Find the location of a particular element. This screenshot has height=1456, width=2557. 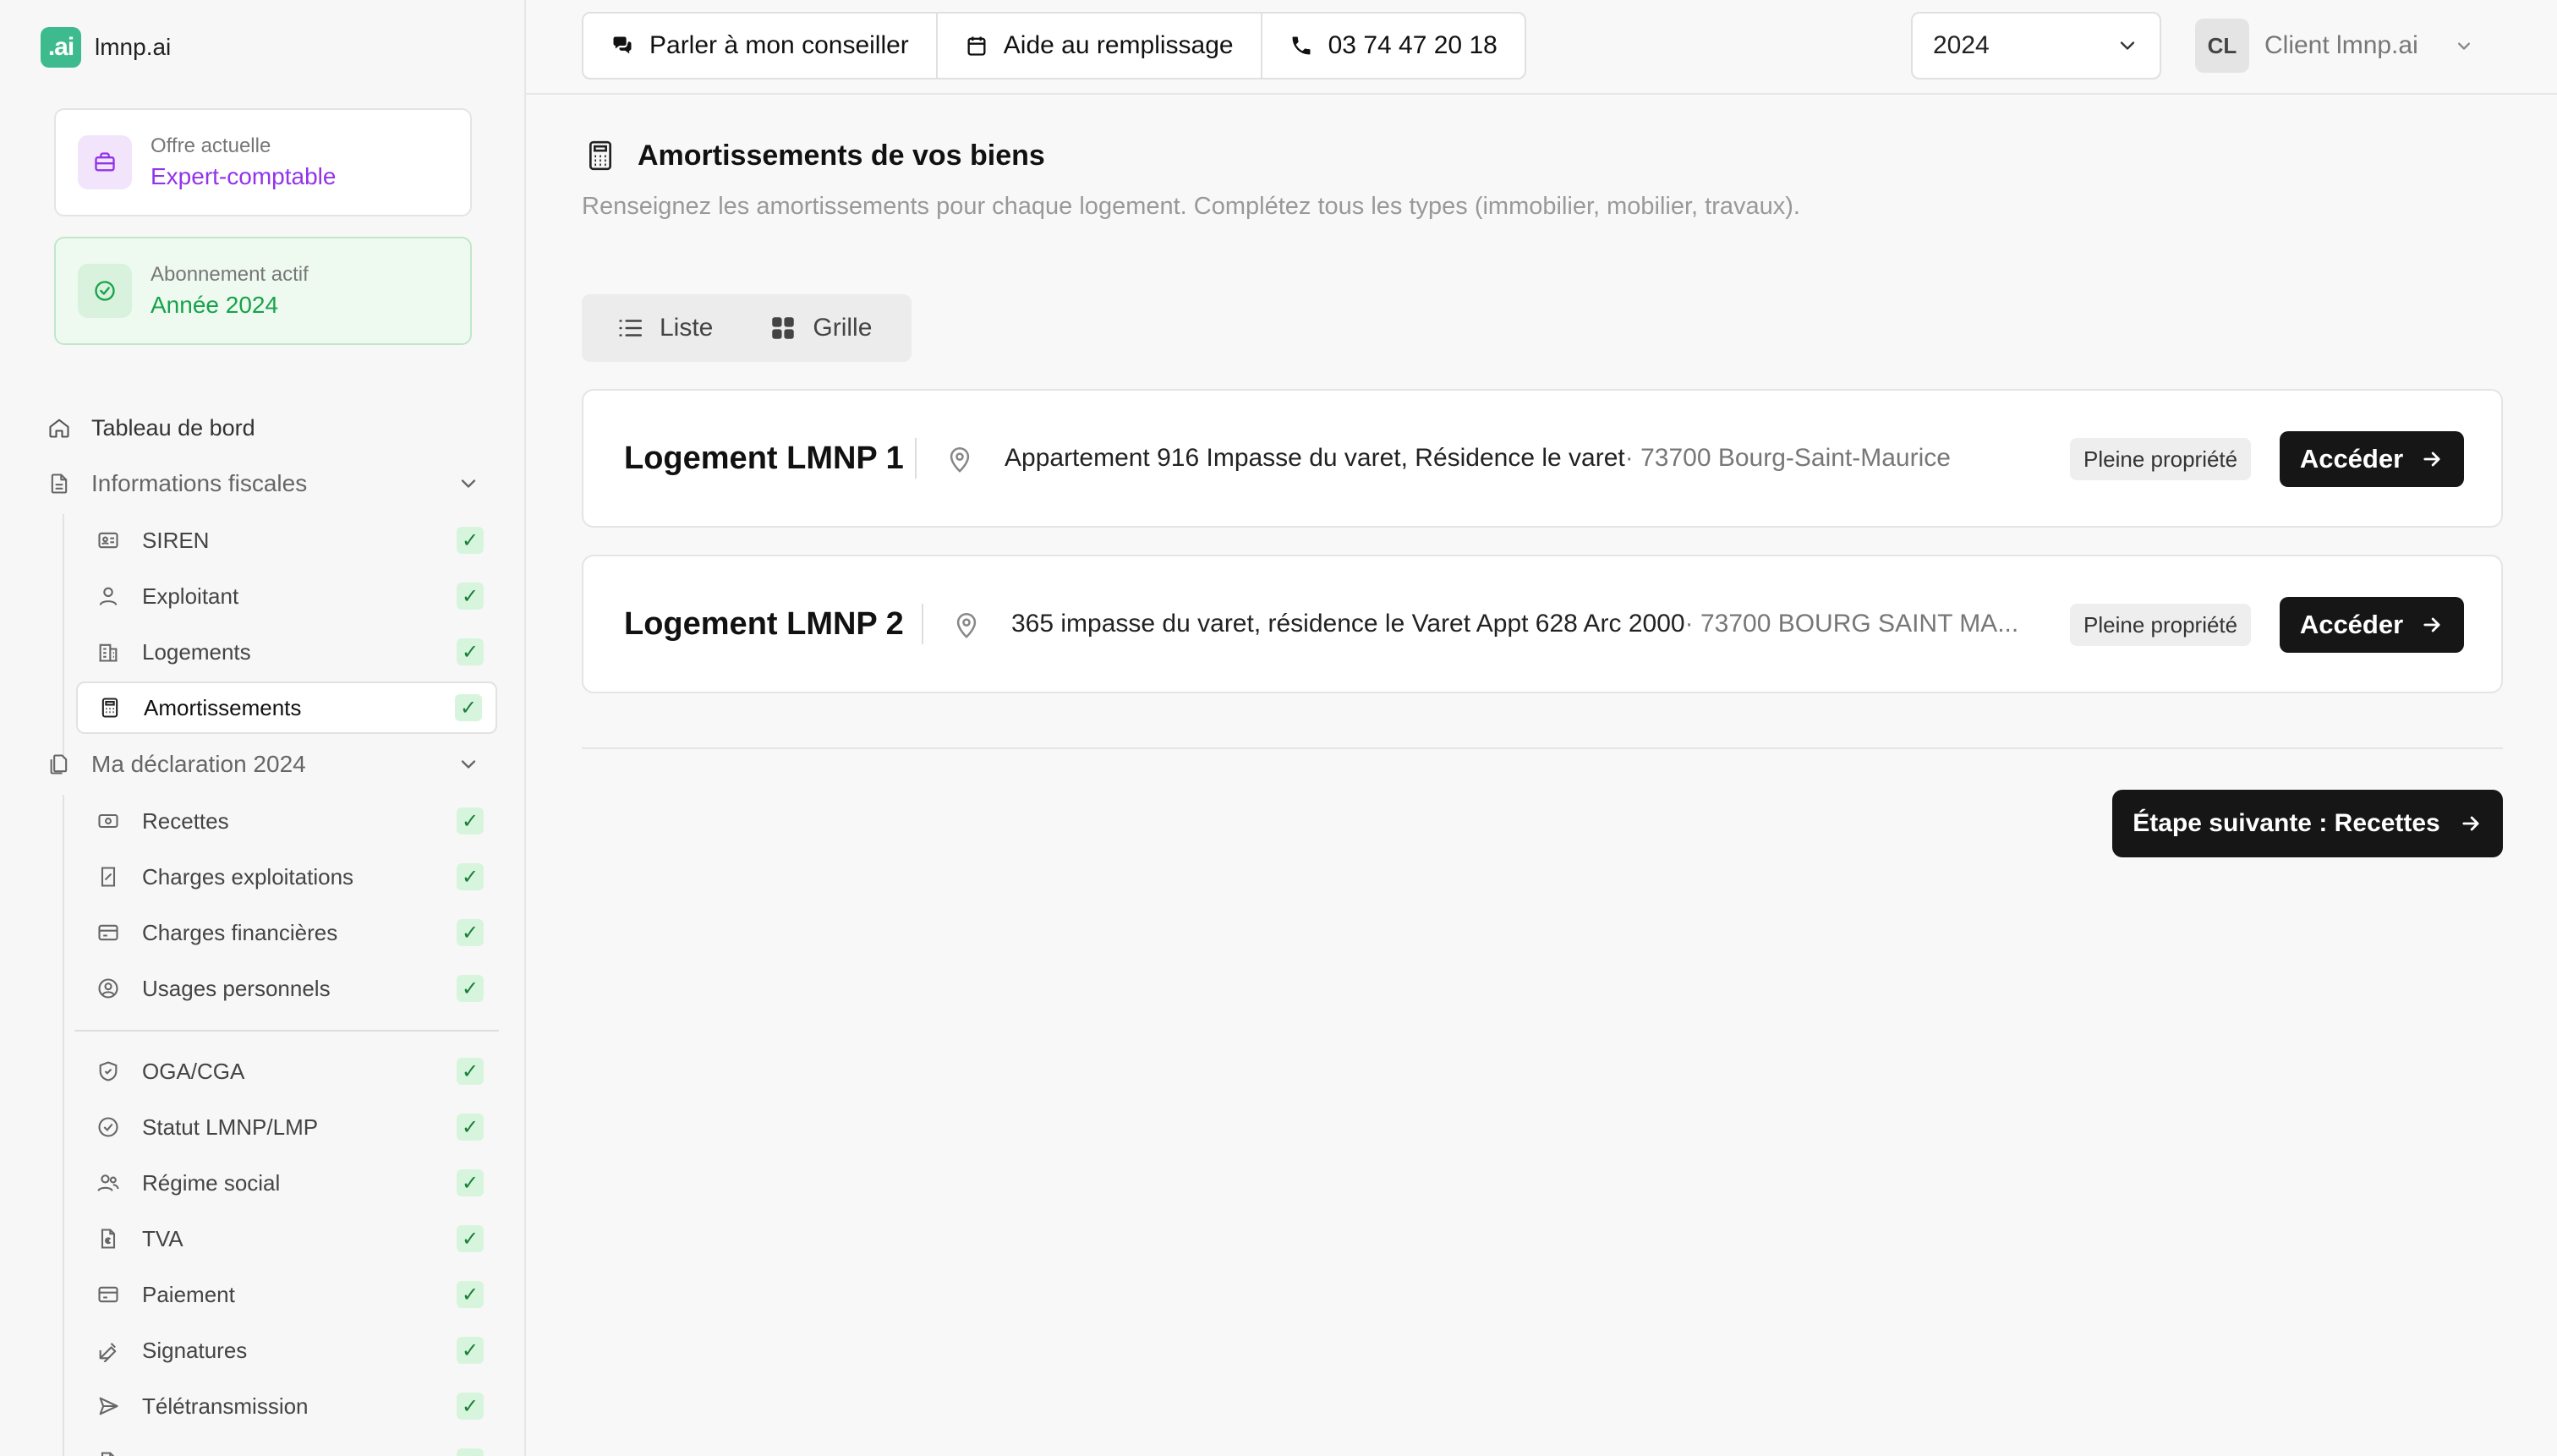

arrow-right-icon is located at coordinates (2471, 823).